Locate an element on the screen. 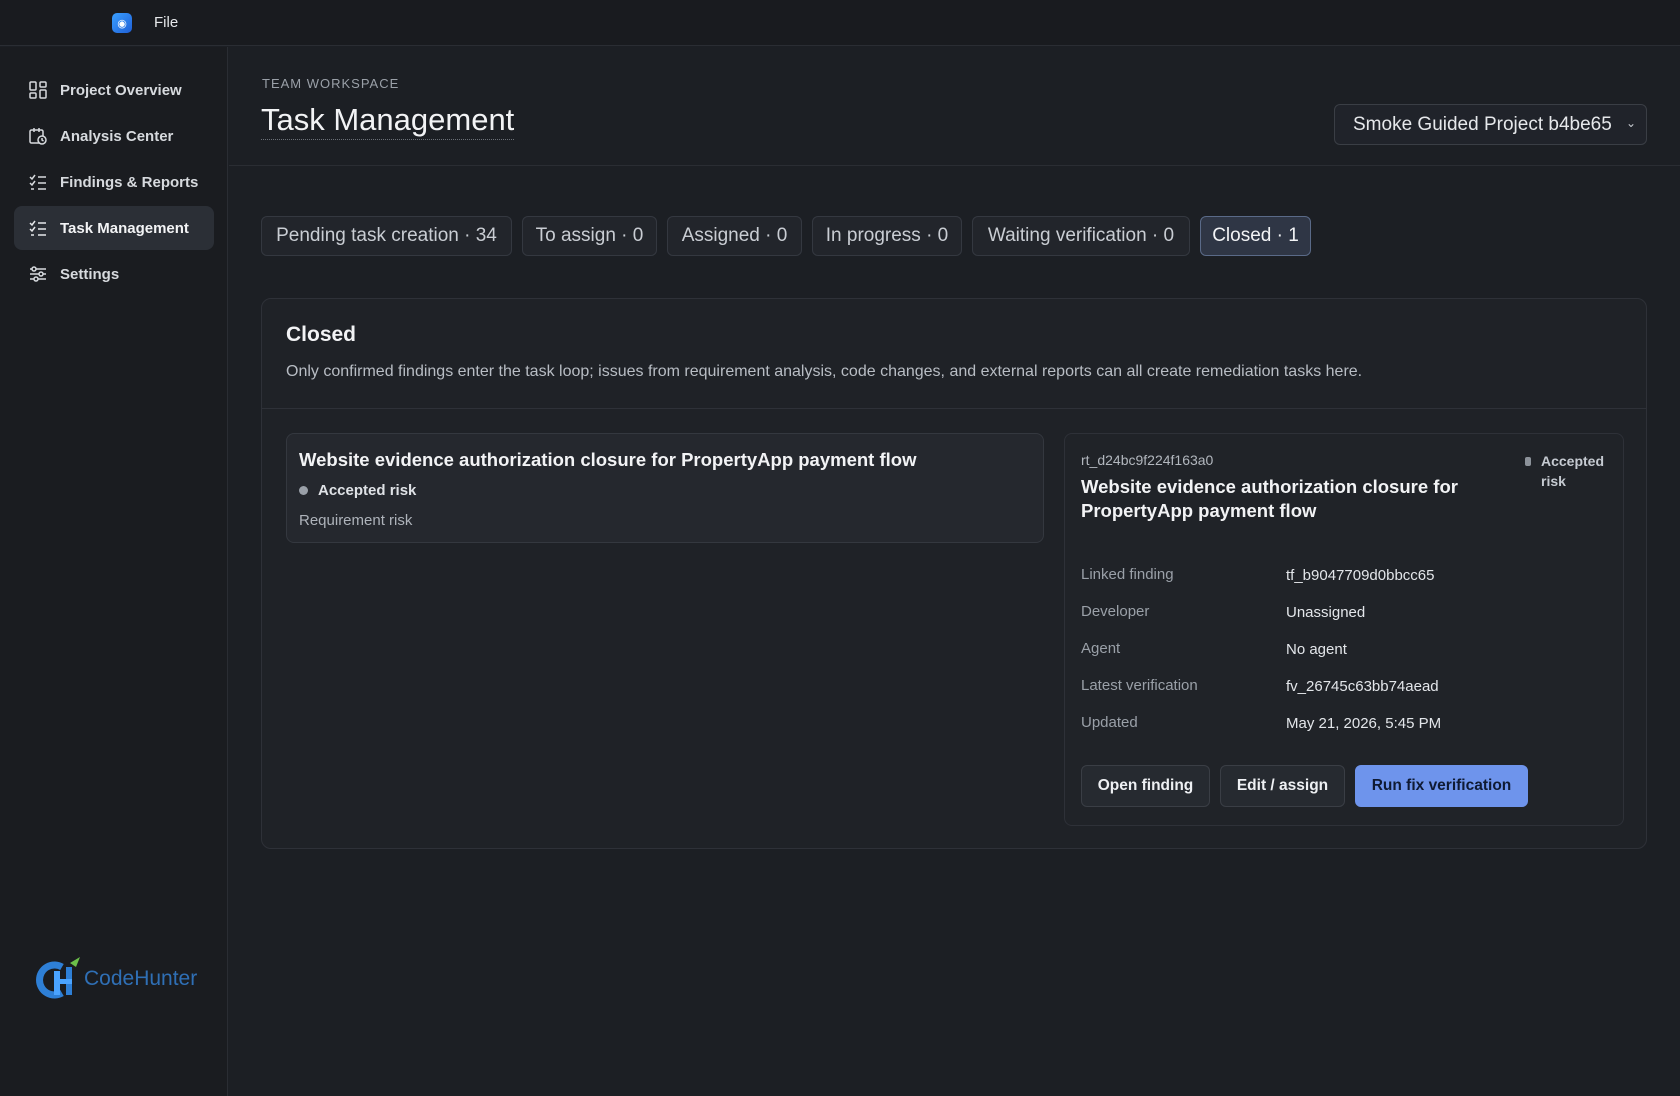  sidebar-item-label: Task Management is located at coordinates (124, 228).